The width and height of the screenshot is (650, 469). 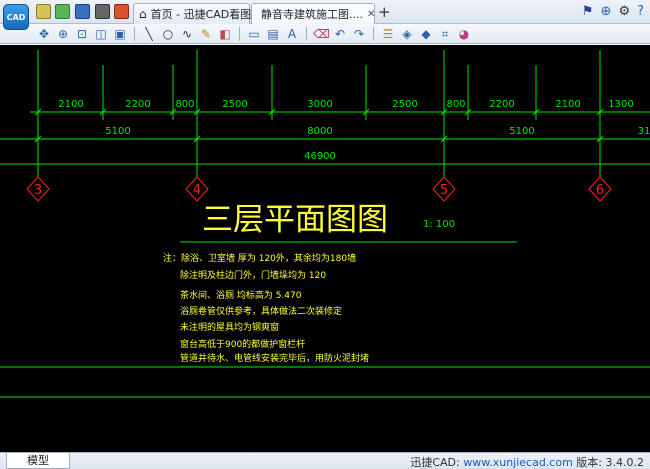 What do you see at coordinates (261, 311) in the screenshot?
I see `note-line: 浴厕卷管仅供参考，具体做法二次装修定` at bounding box center [261, 311].